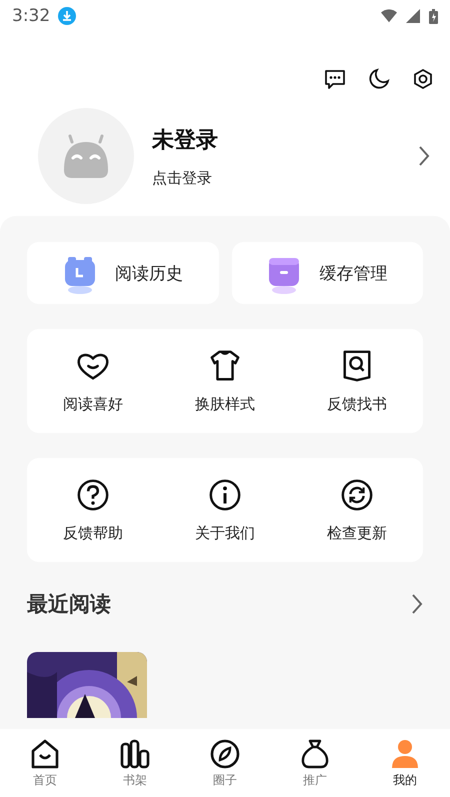 The height and width of the screenshot is (797, 450). I want to click on nav-tab: 书架, so click(135, 763).